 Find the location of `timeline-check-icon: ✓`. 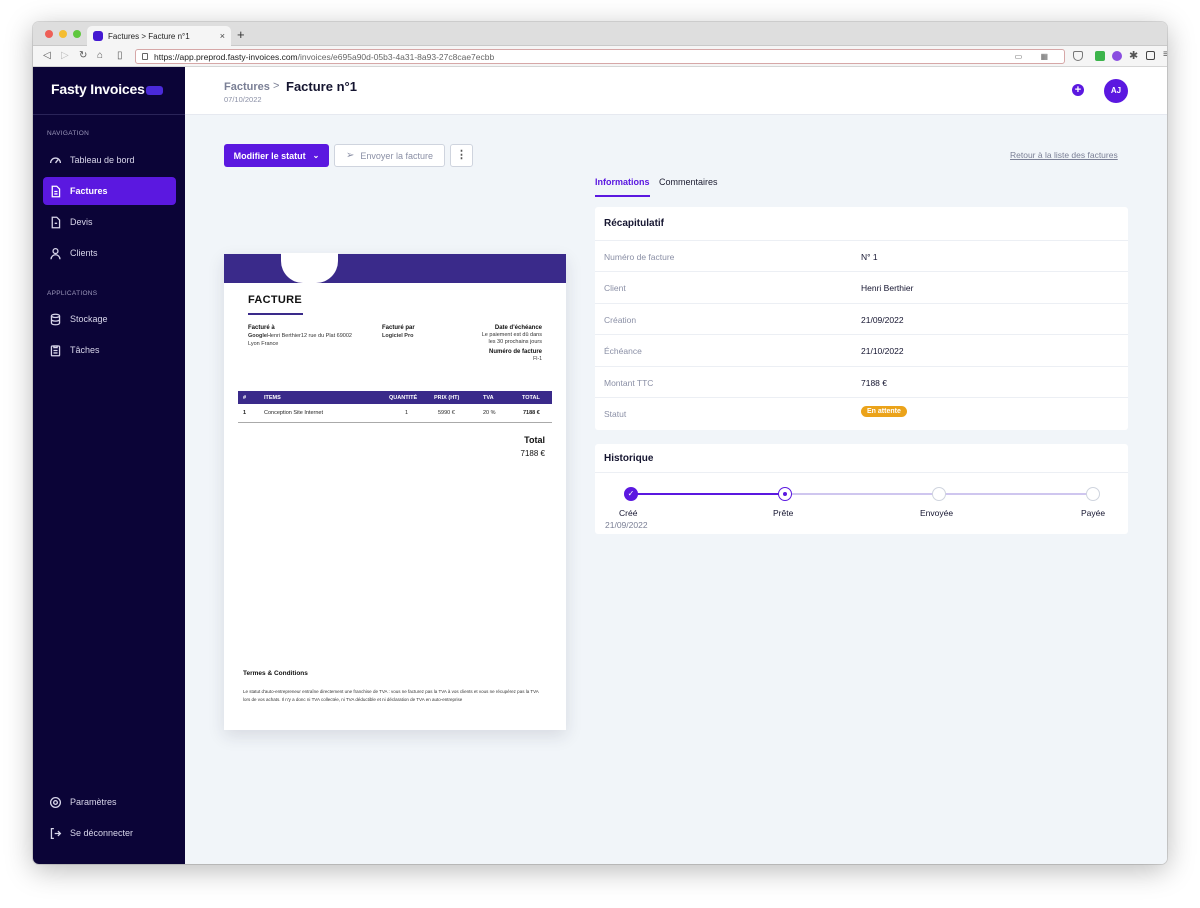

timeline-check-icon: ✓ is located at coordinates (631, 494).